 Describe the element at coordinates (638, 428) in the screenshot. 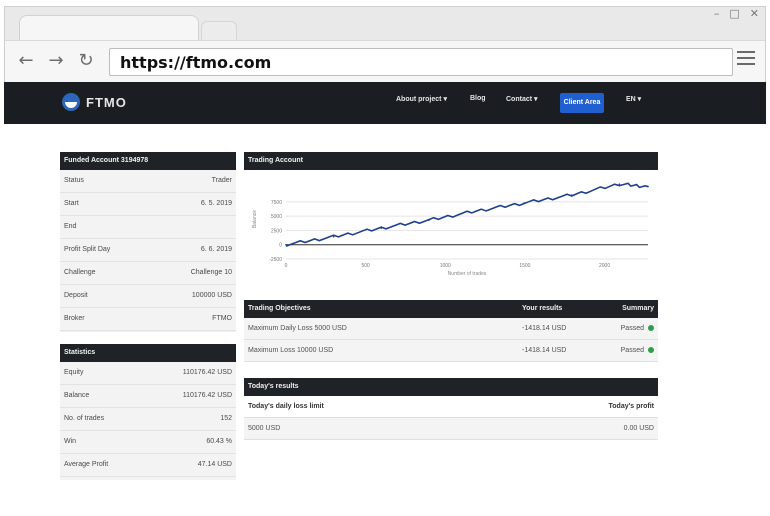

I see `today-profit: 0.00 USD` at that location.